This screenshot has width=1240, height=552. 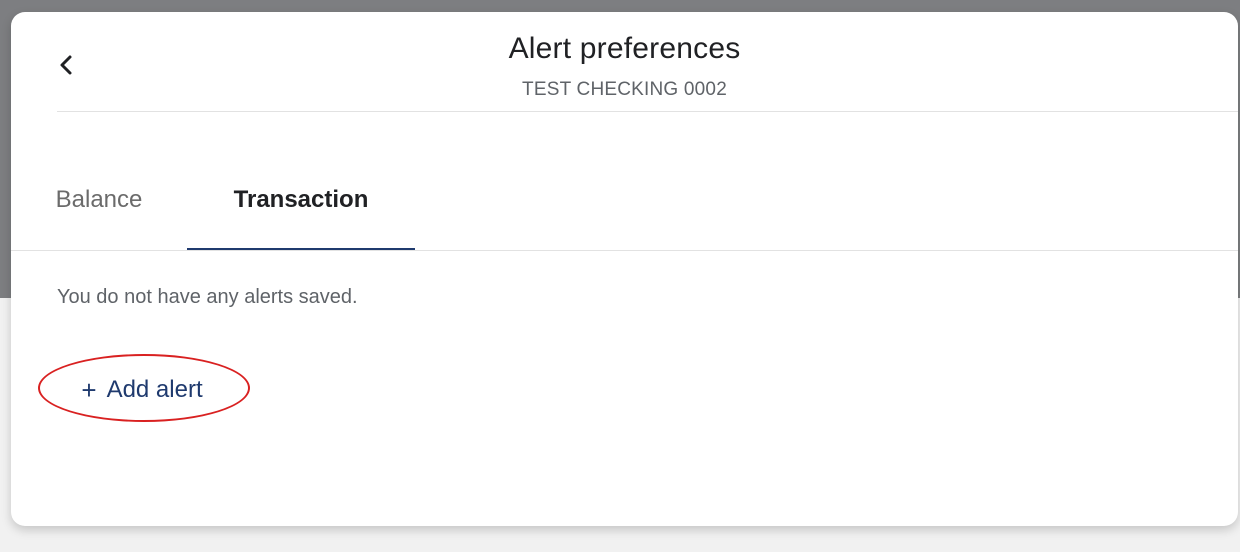 What do you see at coordinates (99, 211) in the screenshot?
I see `tab-balance: Balance` at bounding box center [99, 211].